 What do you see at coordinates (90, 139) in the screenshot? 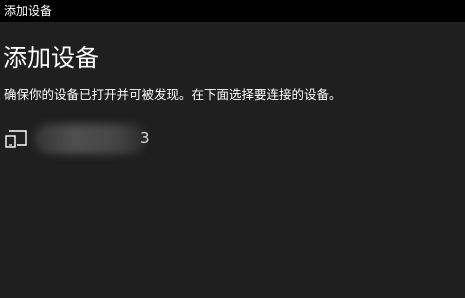
I see `device-name-redacted` at bounding box center [90, 139].